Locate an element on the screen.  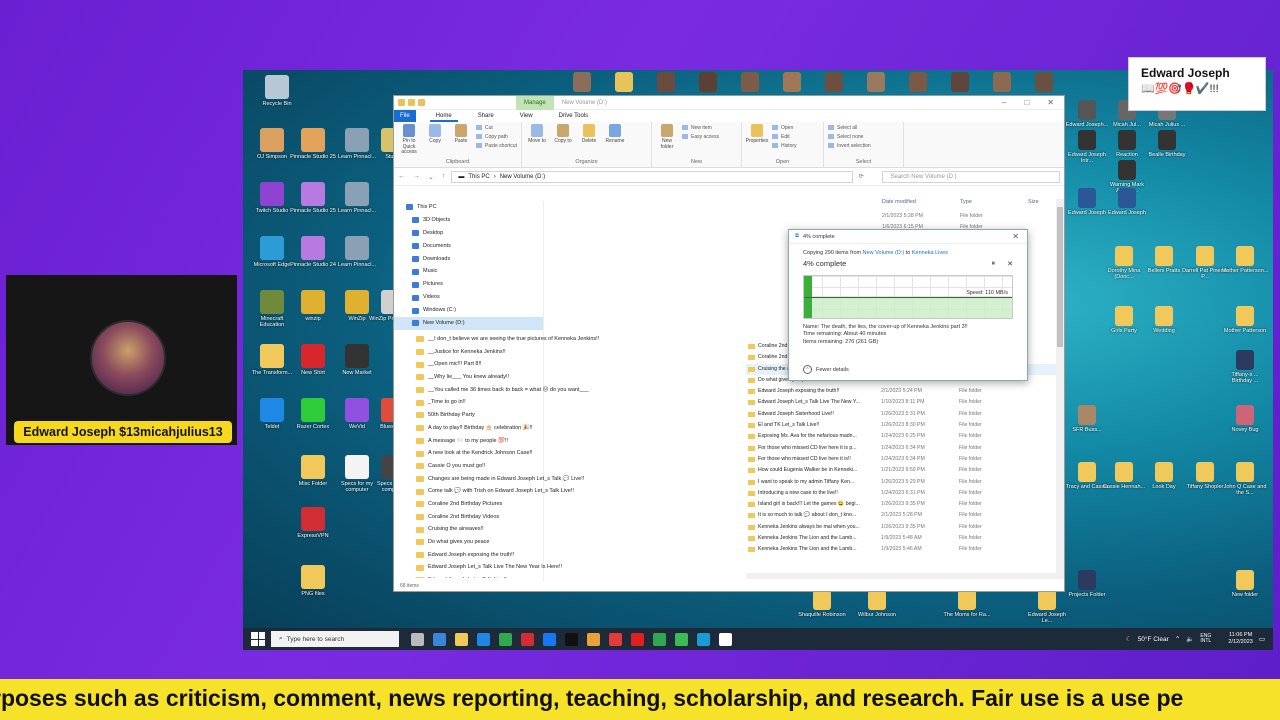
desktop-icon: New Shirt is located at coordinates (313, 360).